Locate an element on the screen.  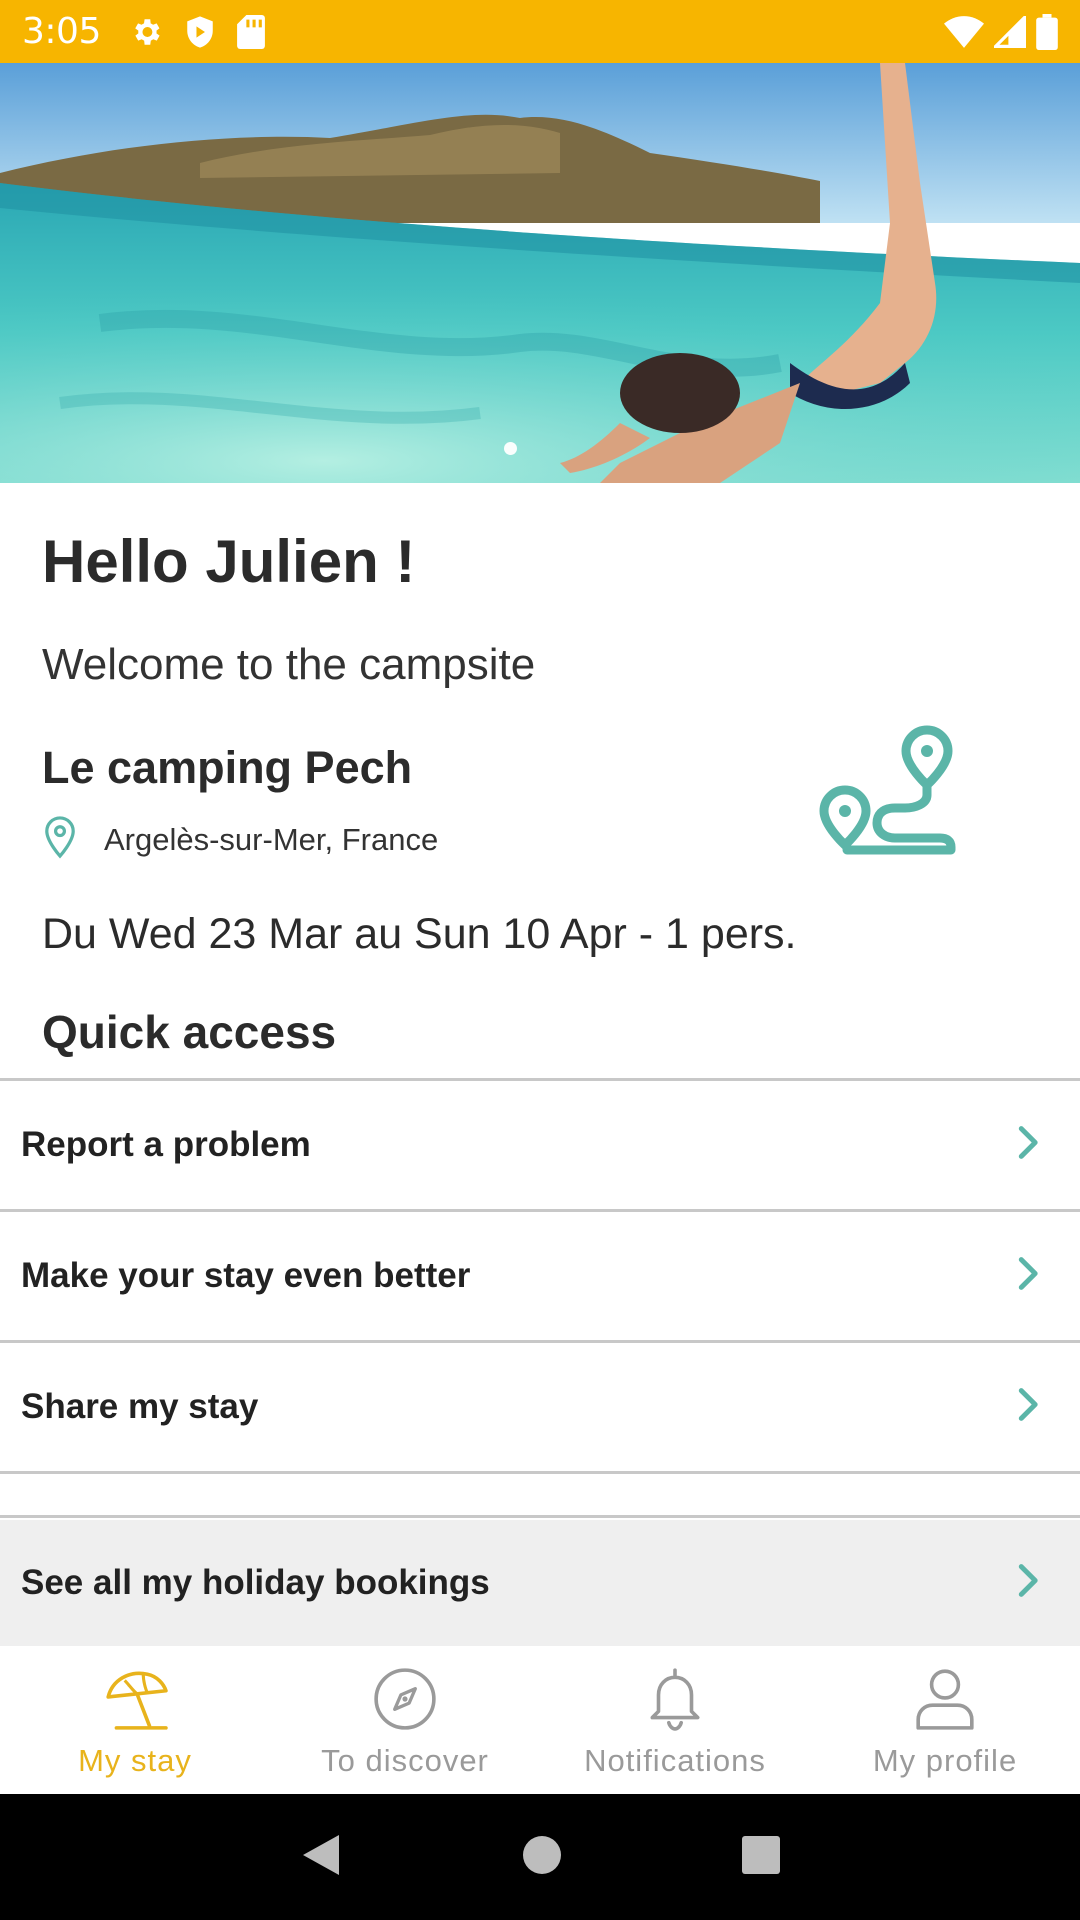
quick-access-title: Quick access is located at coordinates (189, 1032).